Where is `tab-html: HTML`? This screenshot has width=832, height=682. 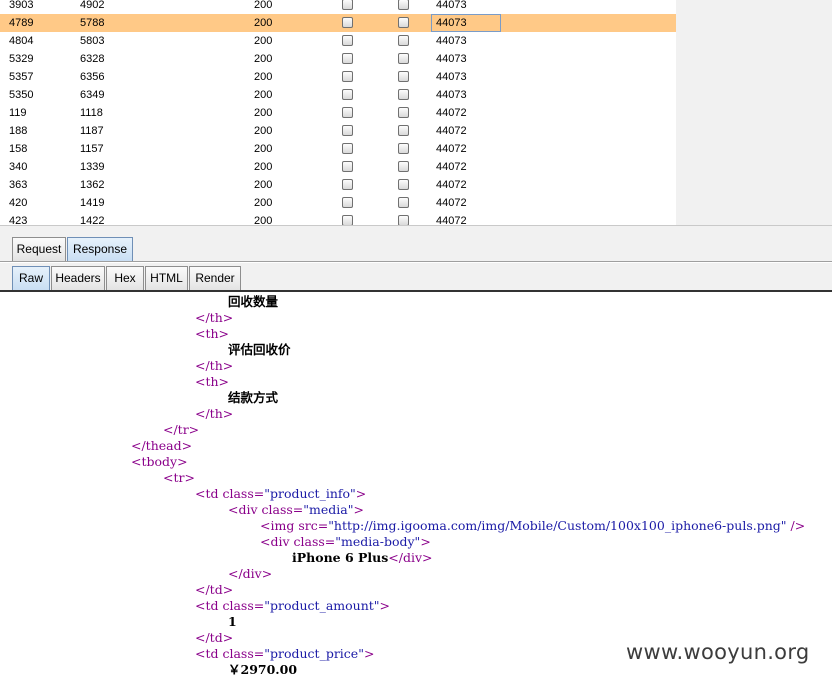
tab-html: HTML is located at coordinates (166, 278).